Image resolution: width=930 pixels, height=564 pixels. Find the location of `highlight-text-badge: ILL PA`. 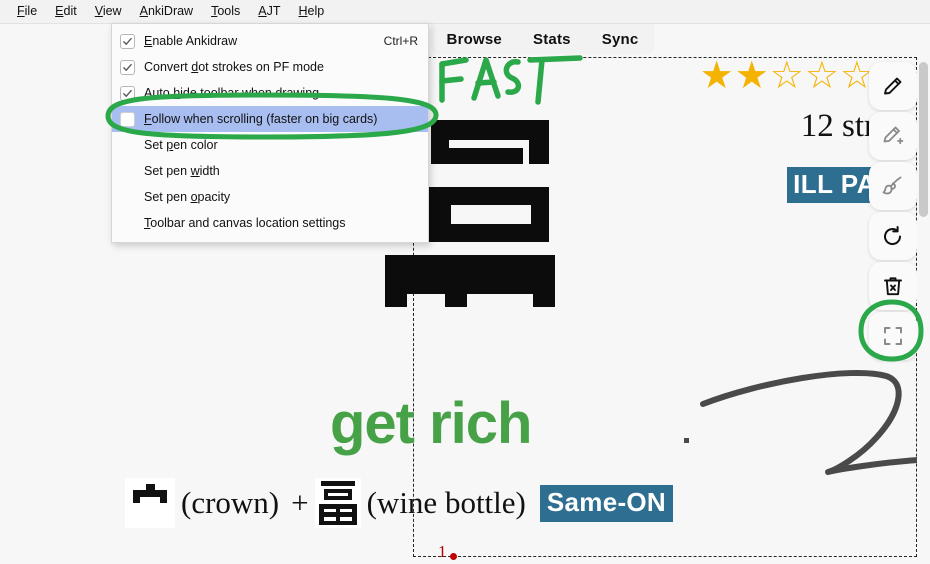

highlight-text-badge: ILL PA is located at coordinates (834, 185).